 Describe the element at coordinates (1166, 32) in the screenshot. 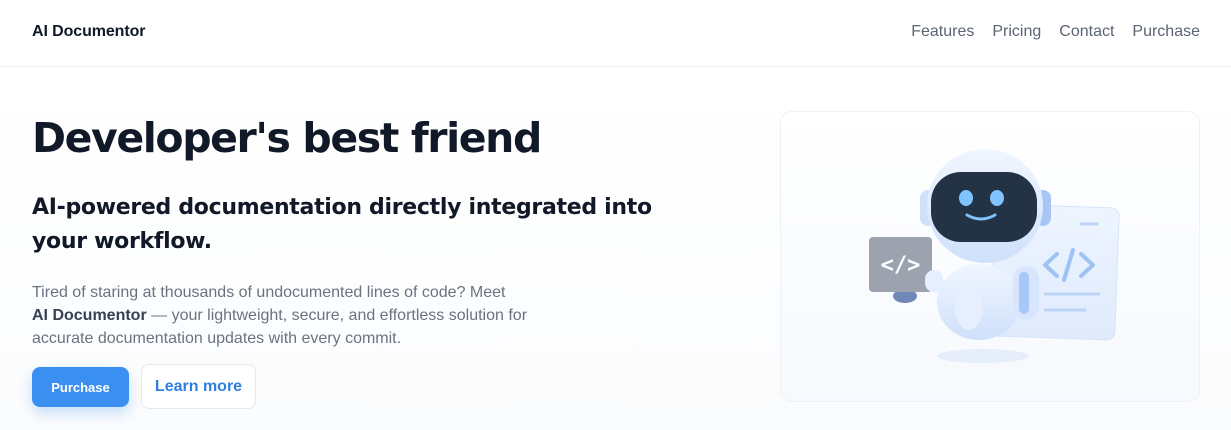

I see `nav-link-purchase: Purchase` at that location.